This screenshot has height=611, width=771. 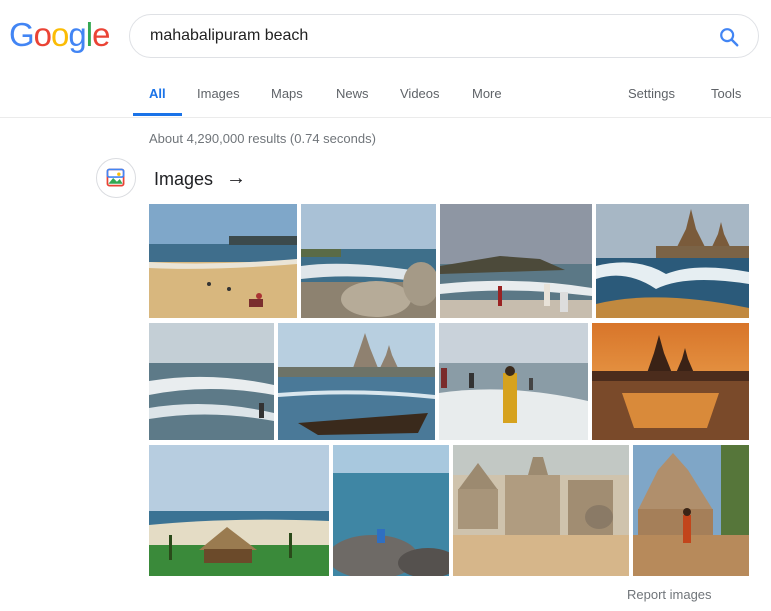 I want to click on image-thumbnail-rathas-monuments, so click(x=541, y=510).